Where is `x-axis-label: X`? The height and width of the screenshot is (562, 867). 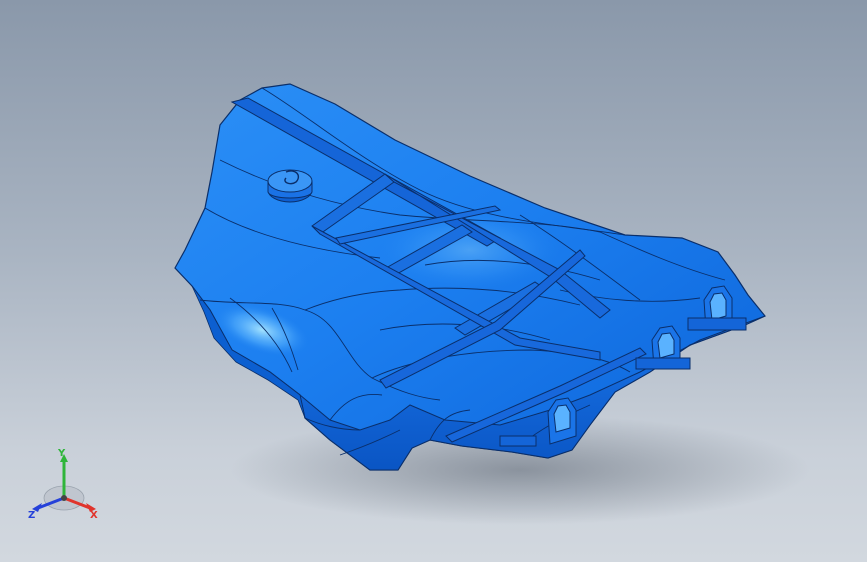
x-axis-label: X is located at coordinates (94, 515).